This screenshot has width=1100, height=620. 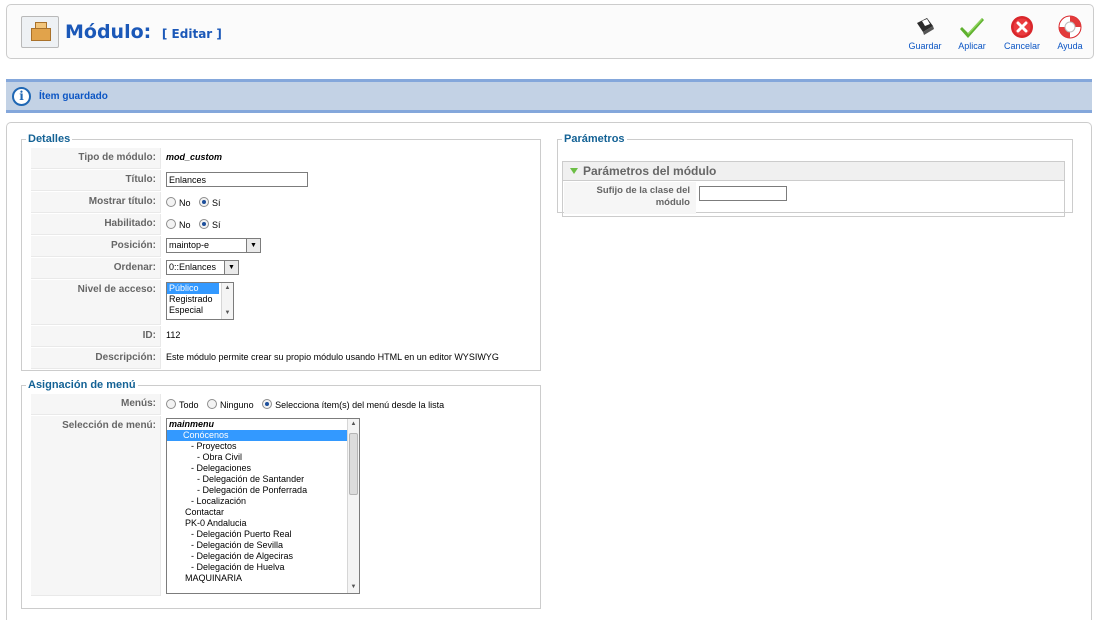 I want to click on access-scrollbar: ▲ ▼, so click(x=227, y=301).